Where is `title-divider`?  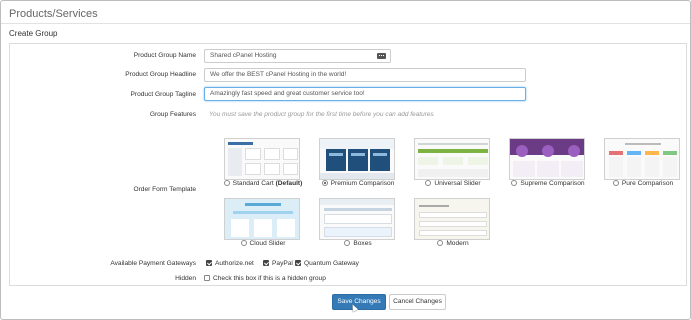 title-divider is located at coordinates (345, 23).